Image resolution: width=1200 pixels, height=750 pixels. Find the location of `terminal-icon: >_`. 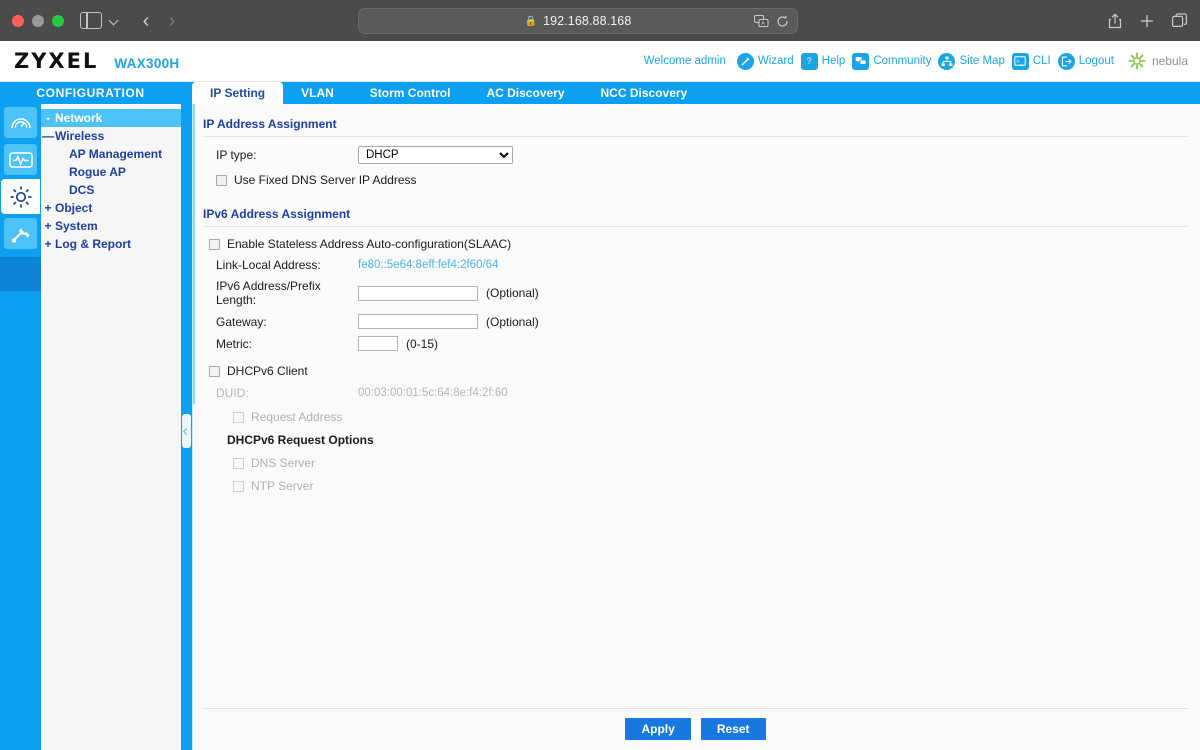

terminal-icon: >_ is located at coordinates (1020, 61).